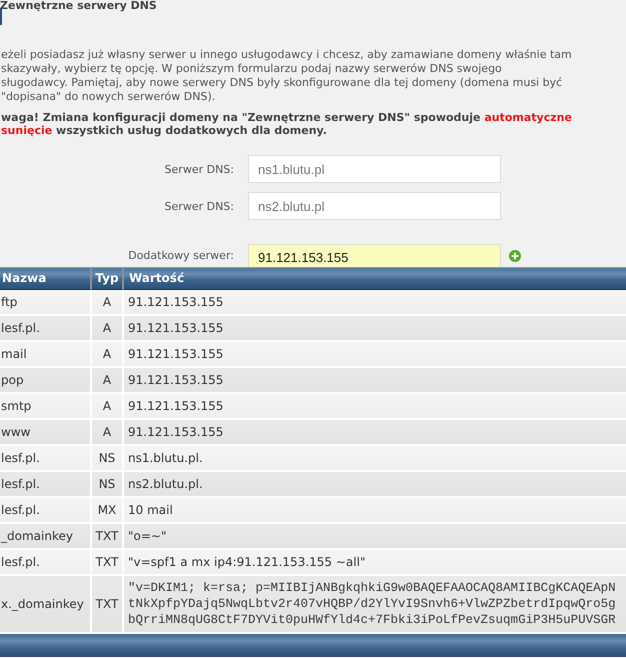 Image resolution: width=626 pixels, height=658 pixels. Describe the element at coordinates (287, 76) in the screenshot. I see `intro-paragraph: eżeli posiadasz już własny serwer u innego usługodawcy i chcesz, aby zamawiane domeny właśnie tam skazywały, wybierz tę opcję. W poniższym formularzu podaj nazwy serwerów DNS swojego sługodawcy. Pamiętaj, aby nowe serwery DNS były skonfigurowane dla tej domeny (domena musi być "dopisana" do nowych serwerów DNS).` at that location.